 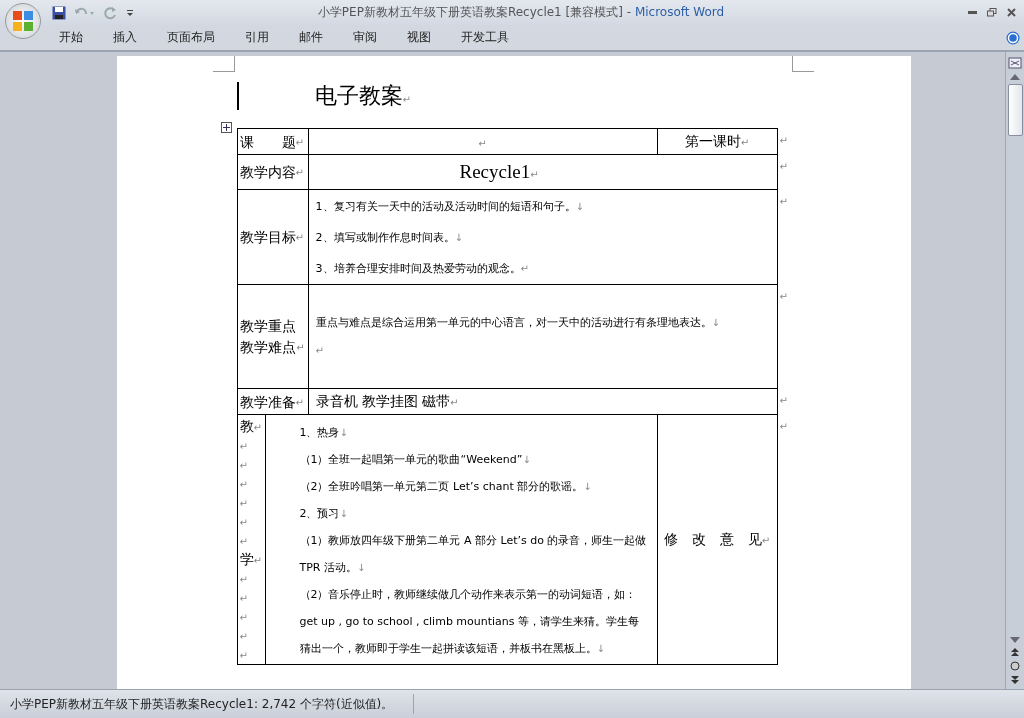 I want to click on scroll-up-icon, so click(x=1015, y=77).